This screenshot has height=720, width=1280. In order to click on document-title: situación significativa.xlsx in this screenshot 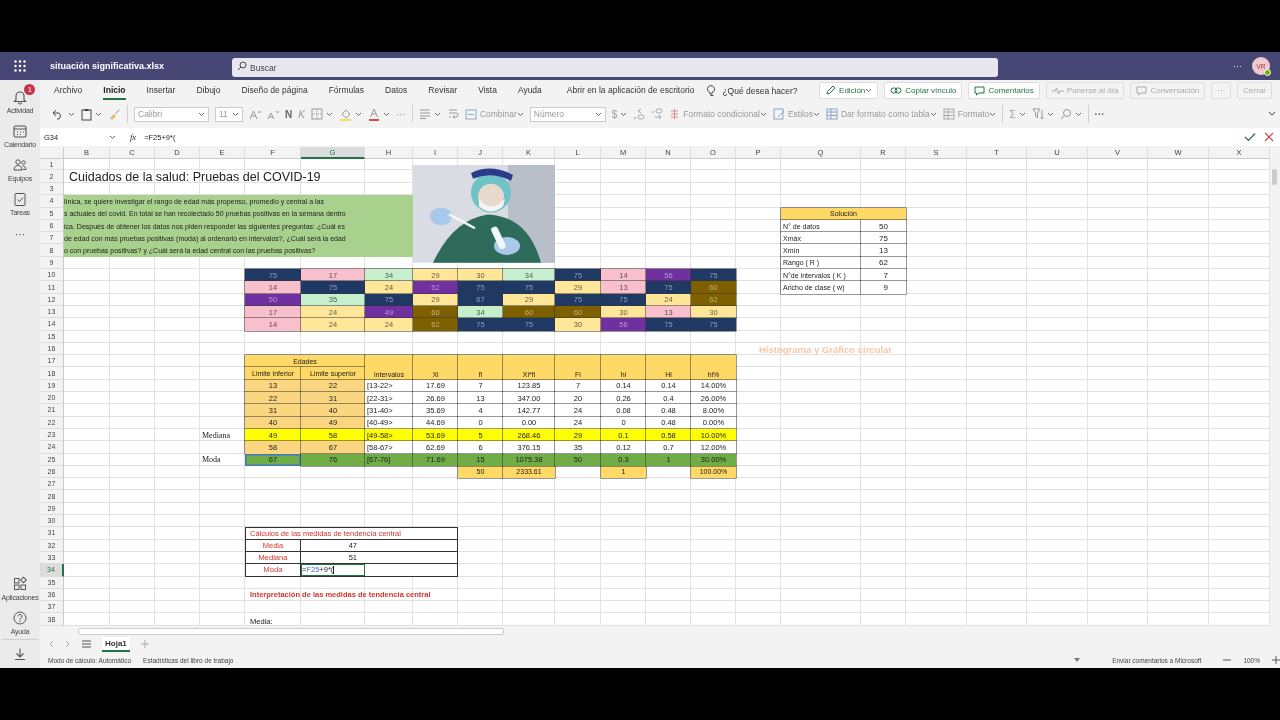, I will do `click(108, 66)`.